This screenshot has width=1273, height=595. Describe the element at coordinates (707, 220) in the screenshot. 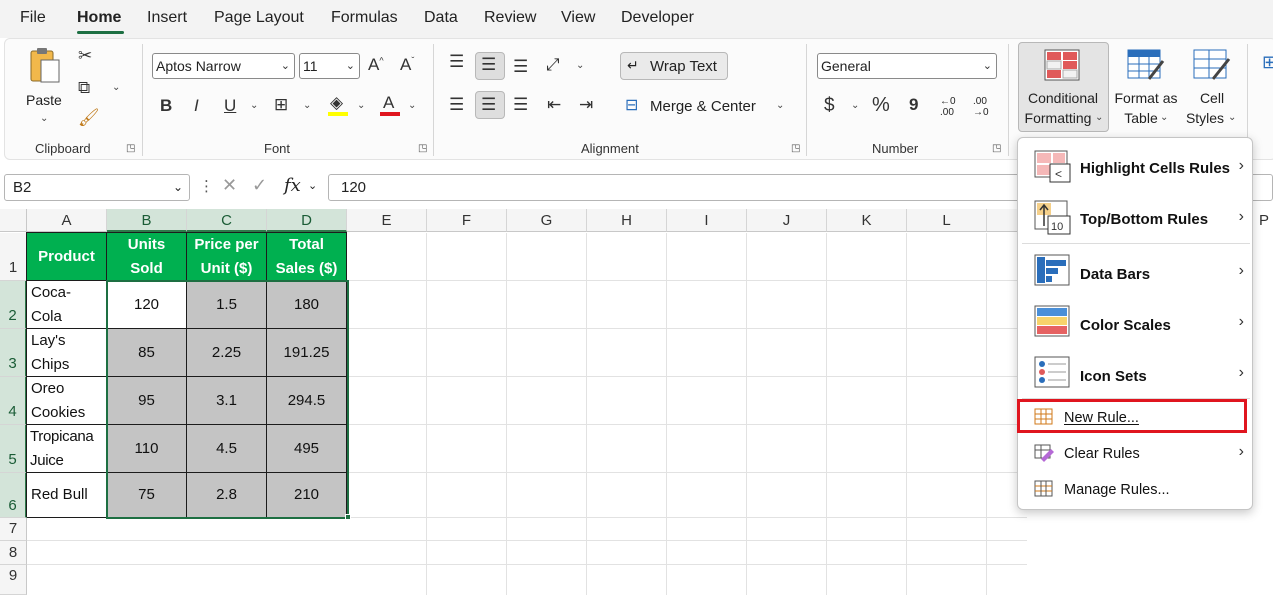

I see `column-header-i: I` at that location.